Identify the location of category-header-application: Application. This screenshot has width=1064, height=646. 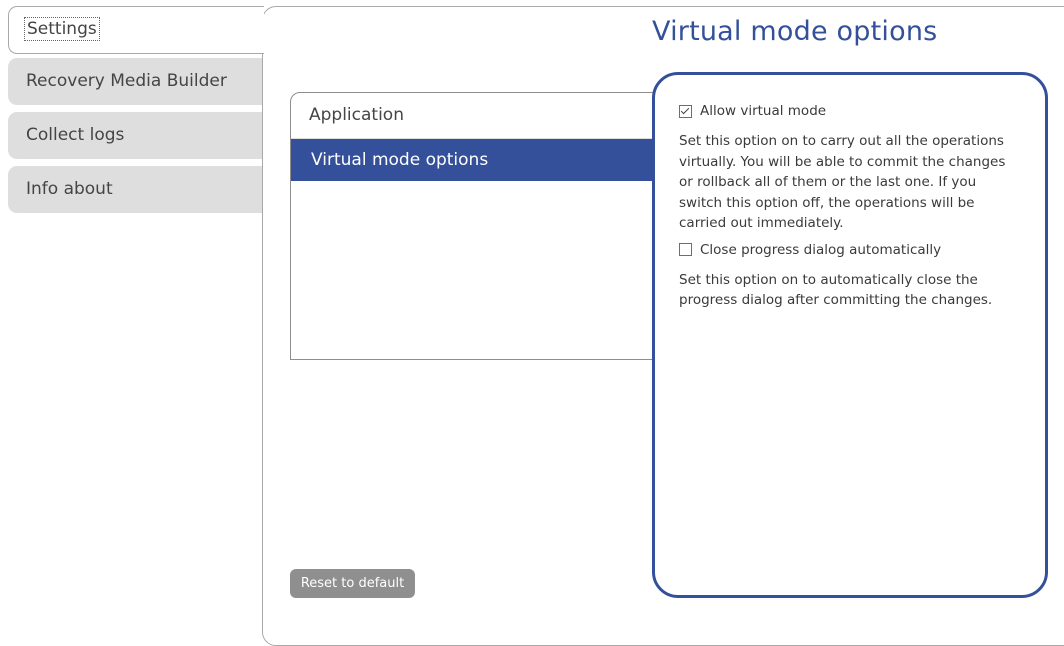
(480, 116).